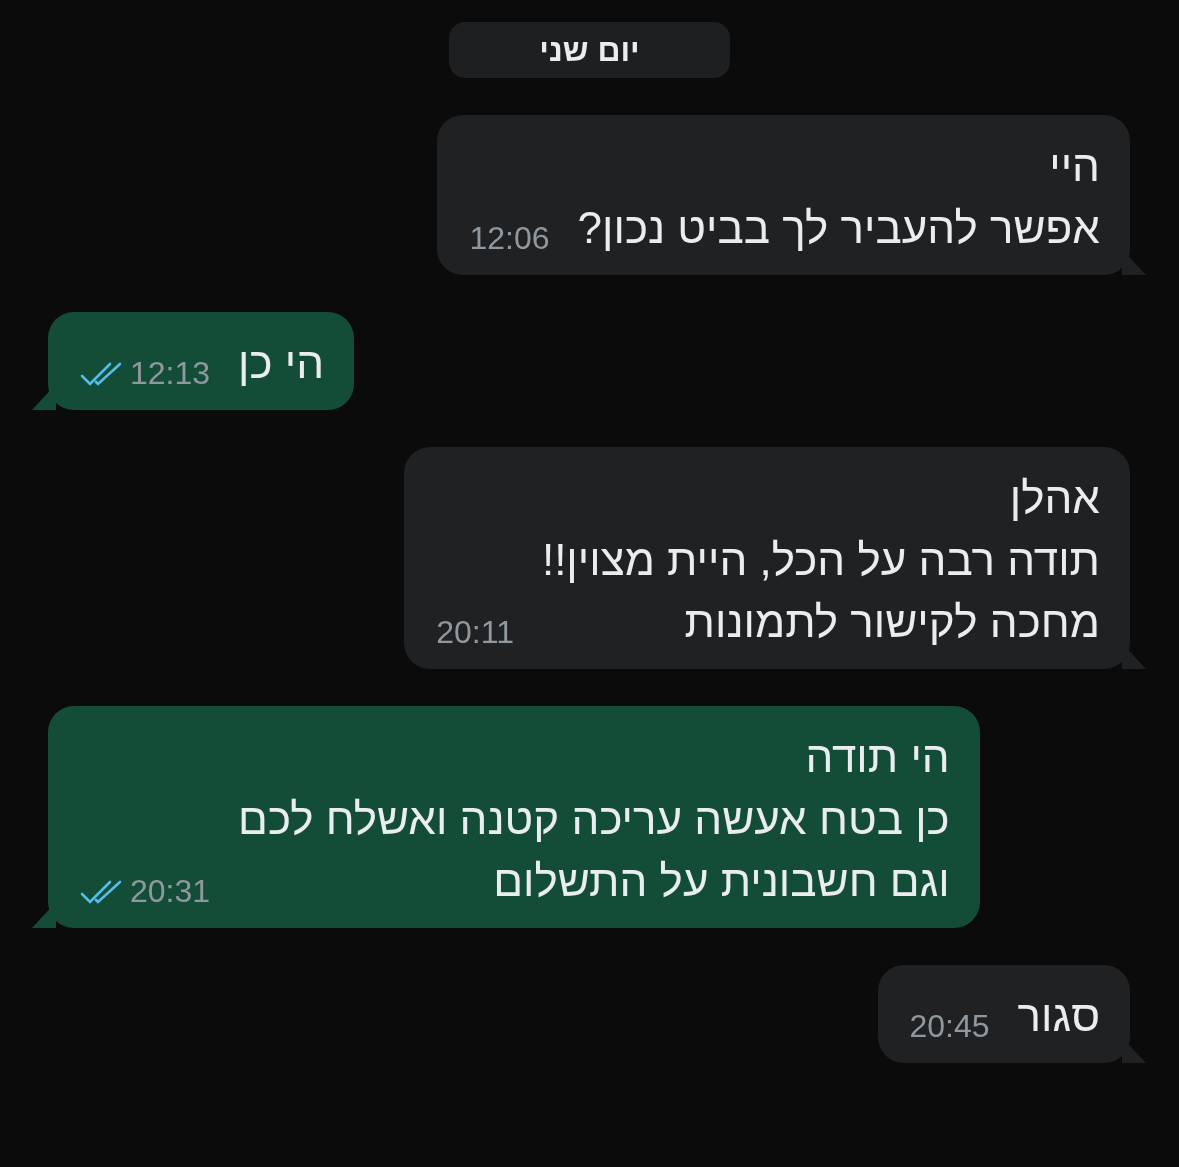  What do you see at coordinates (281, 363) in the screenshot?
I see `message-text: הי כן` at bounding box center [281, 363].